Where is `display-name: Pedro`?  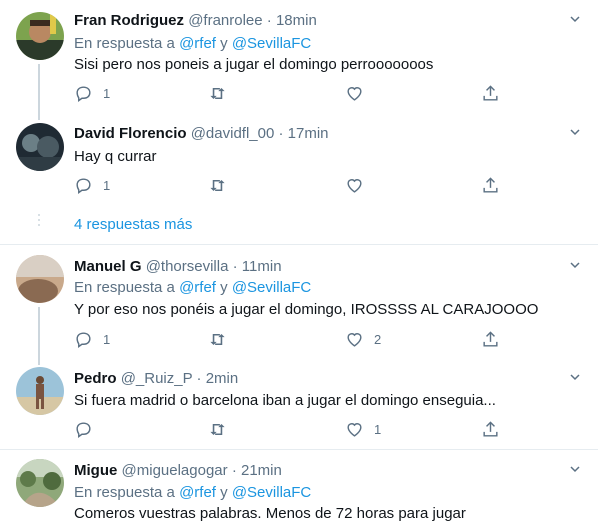
display-name: Pedro is located at coordinates (95, 378).